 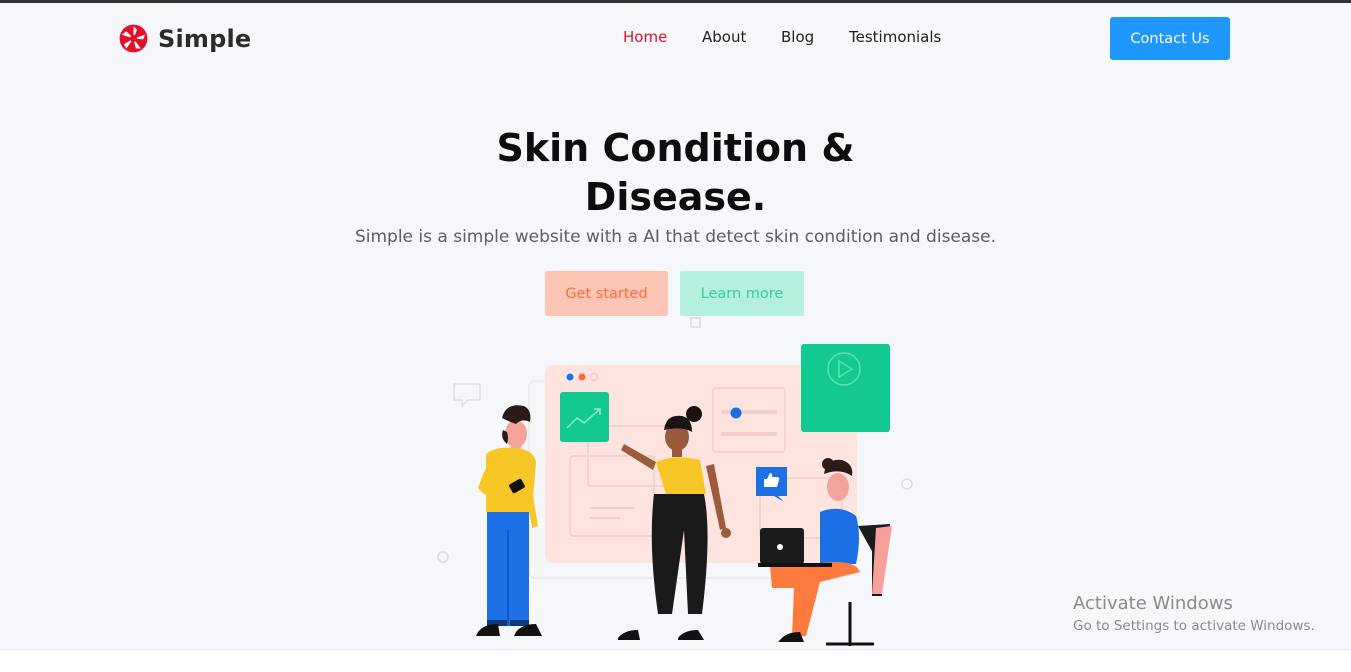 I want to click on activation-title: Activate Windows, so click(x=1153, y=603).